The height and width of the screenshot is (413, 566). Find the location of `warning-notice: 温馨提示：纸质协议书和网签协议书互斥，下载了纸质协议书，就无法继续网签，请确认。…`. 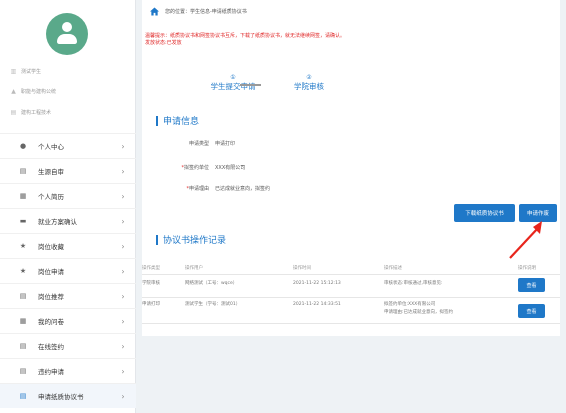

warning-notice: 温馨提示：纸质协议书和网签协议书互斥，下载了纸质协议书，就无法继续网签，请确认。… is located at coordinates (295, 40).